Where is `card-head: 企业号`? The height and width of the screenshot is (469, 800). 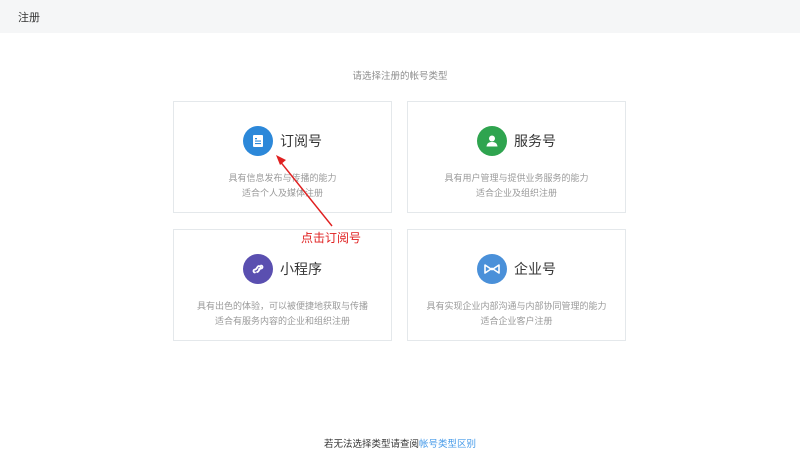
card-head: 企业号 is located at coordinates (516, 269).